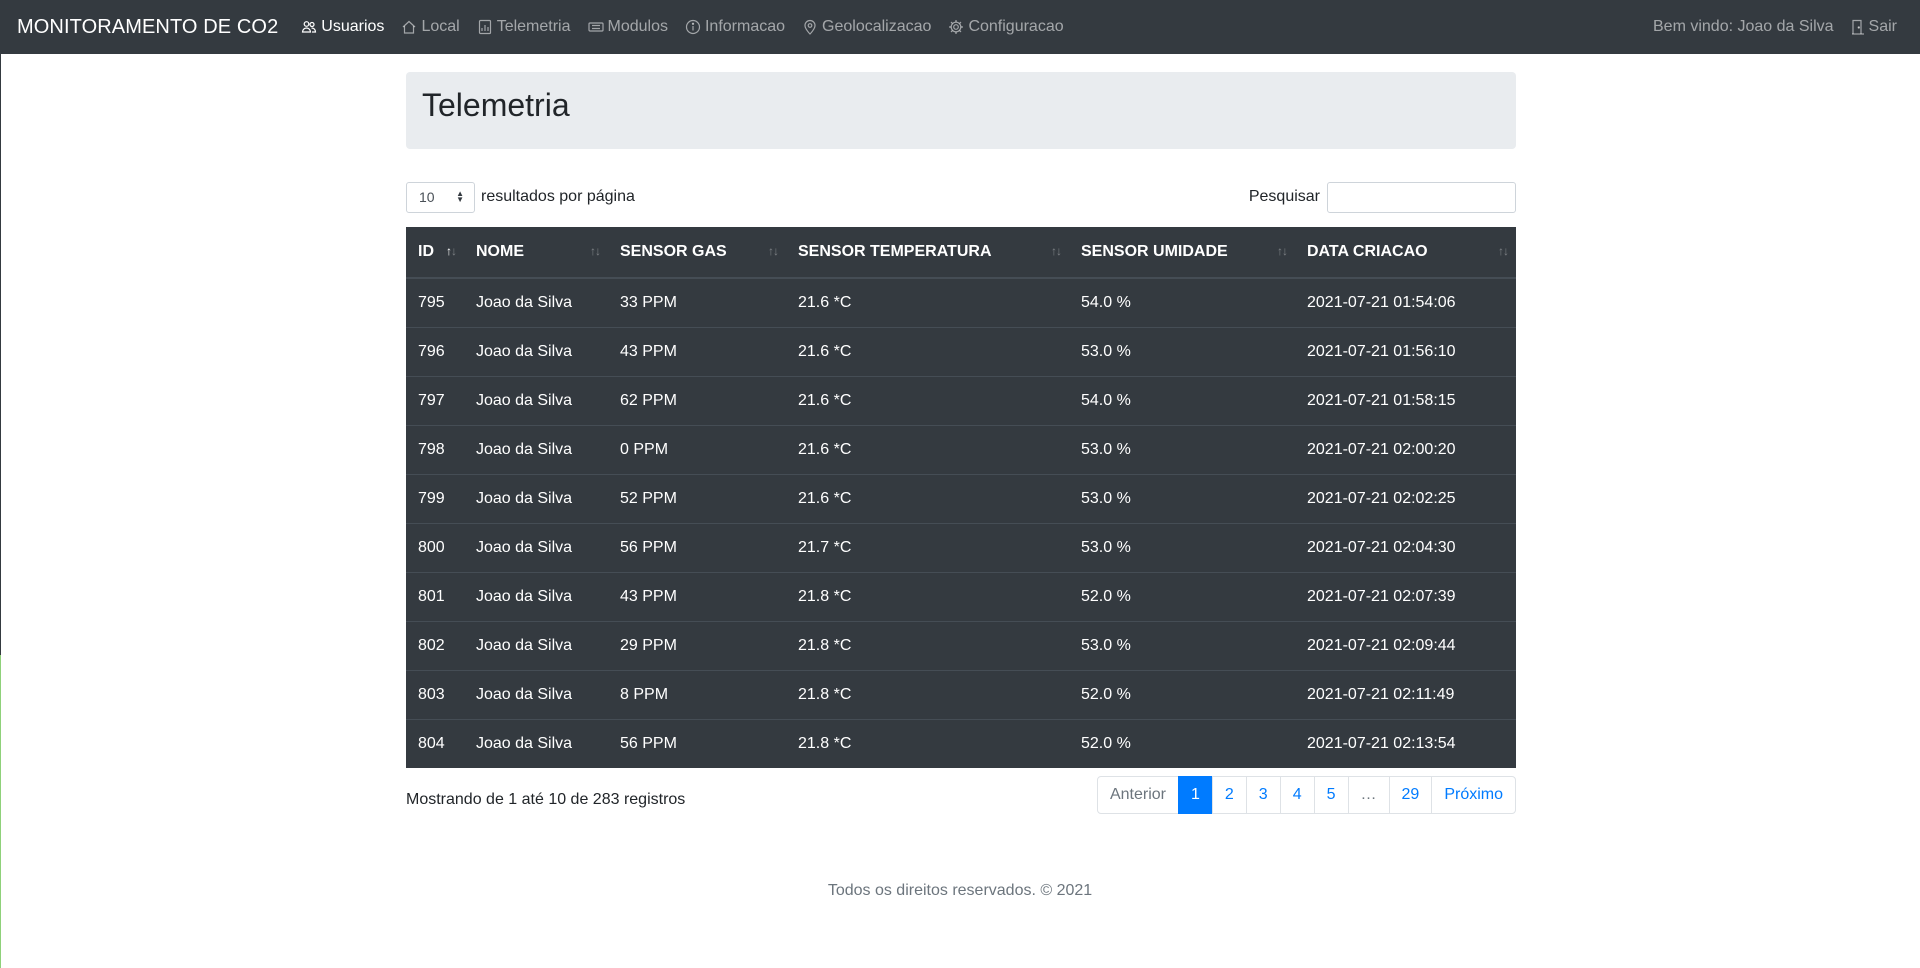 This screenshot has width=1920, height=968. What do you see at coordinates (1410, 795) in the screenshot?
I see `pagination-page-29: 29` at bounding box center [1410, 795].